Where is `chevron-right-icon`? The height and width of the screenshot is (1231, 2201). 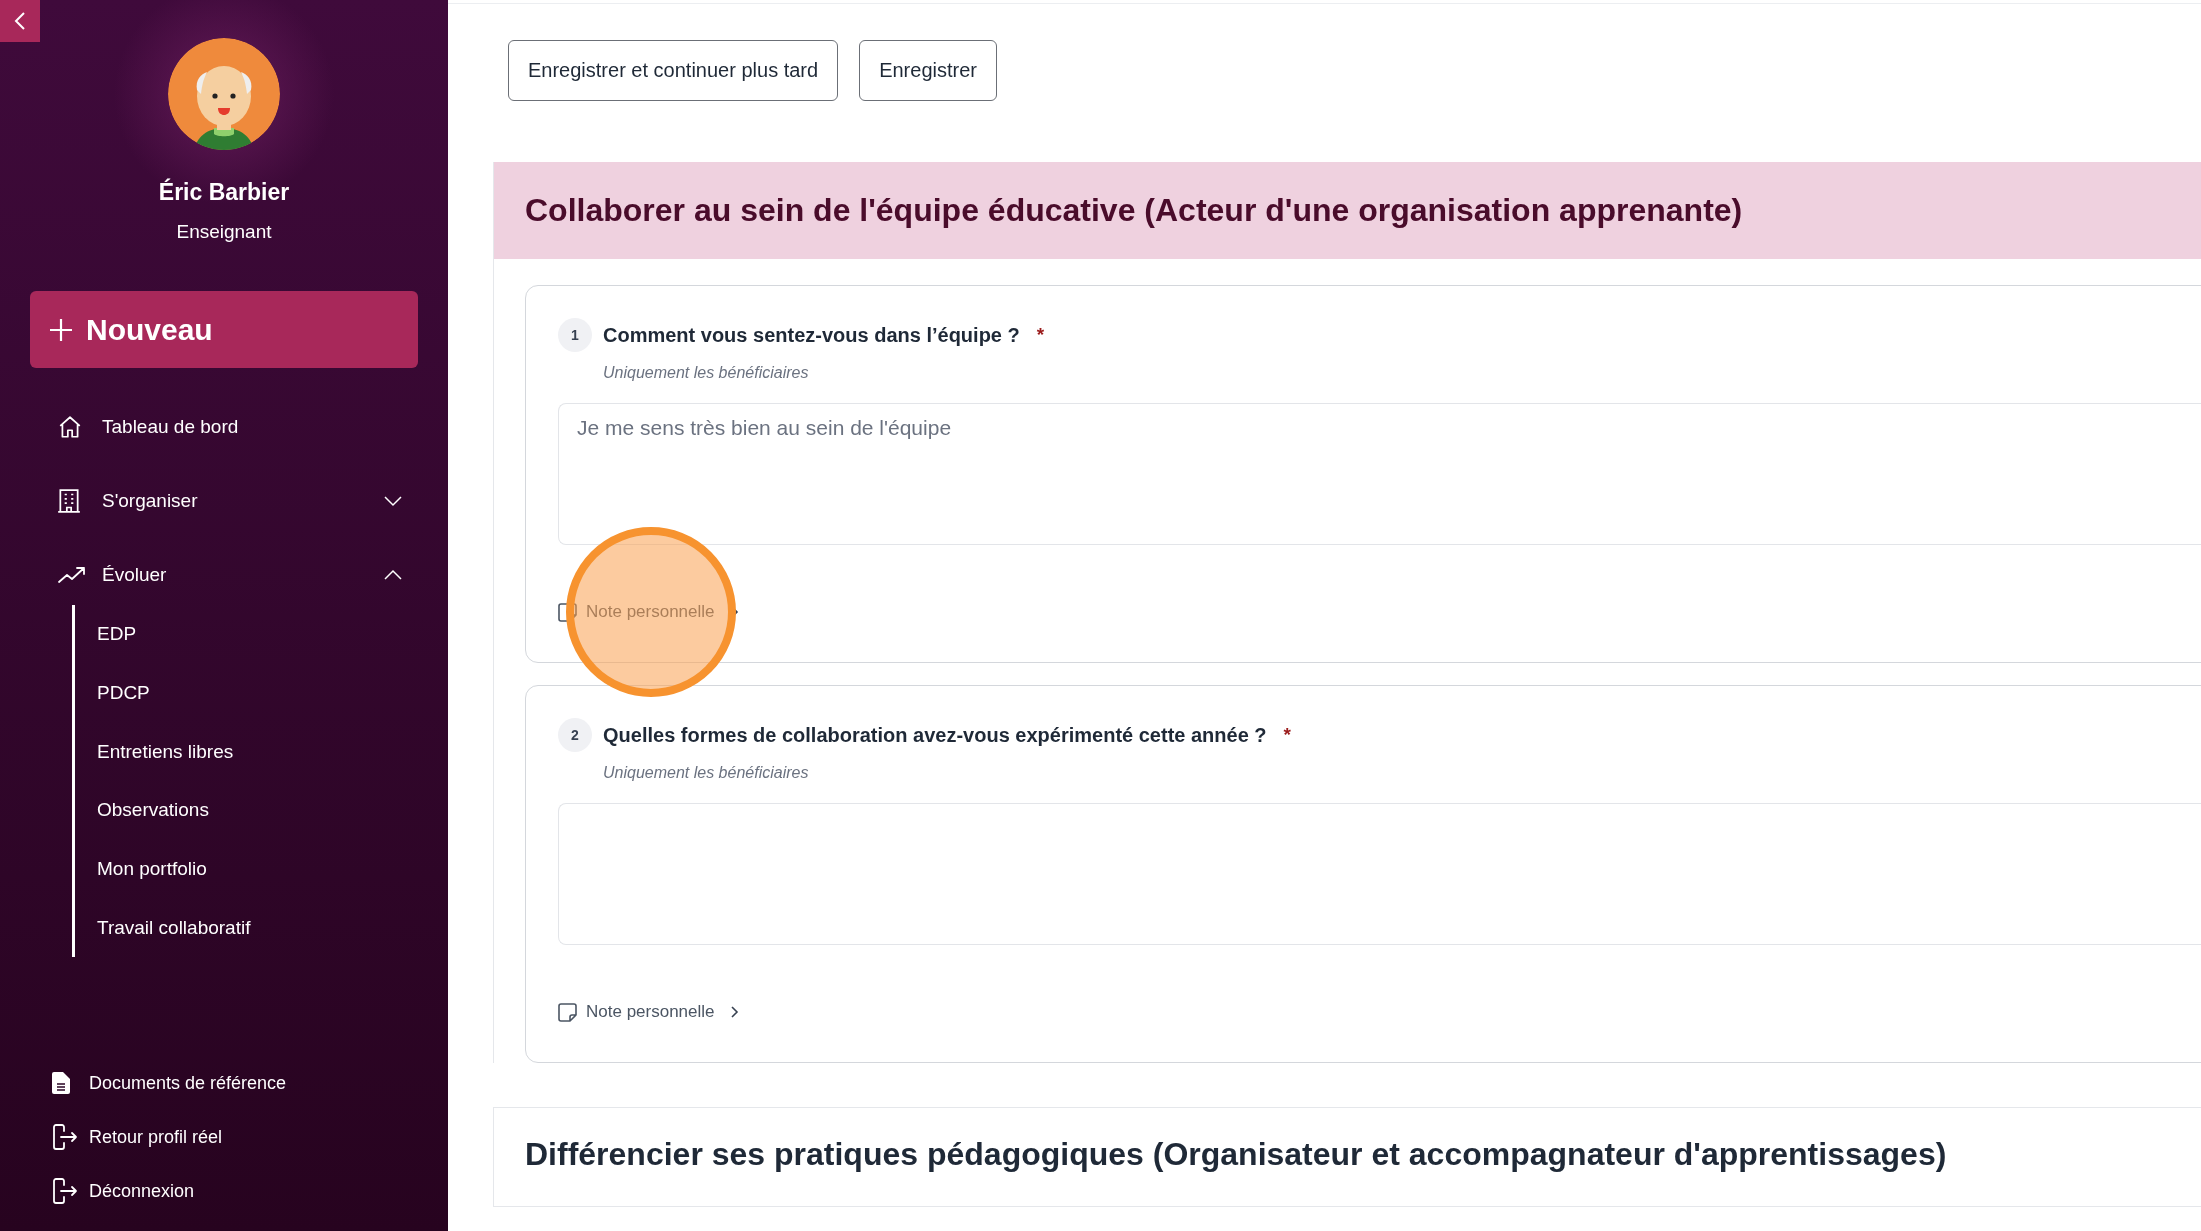 chevron-right-icon is located at coordinates (734, 1012).